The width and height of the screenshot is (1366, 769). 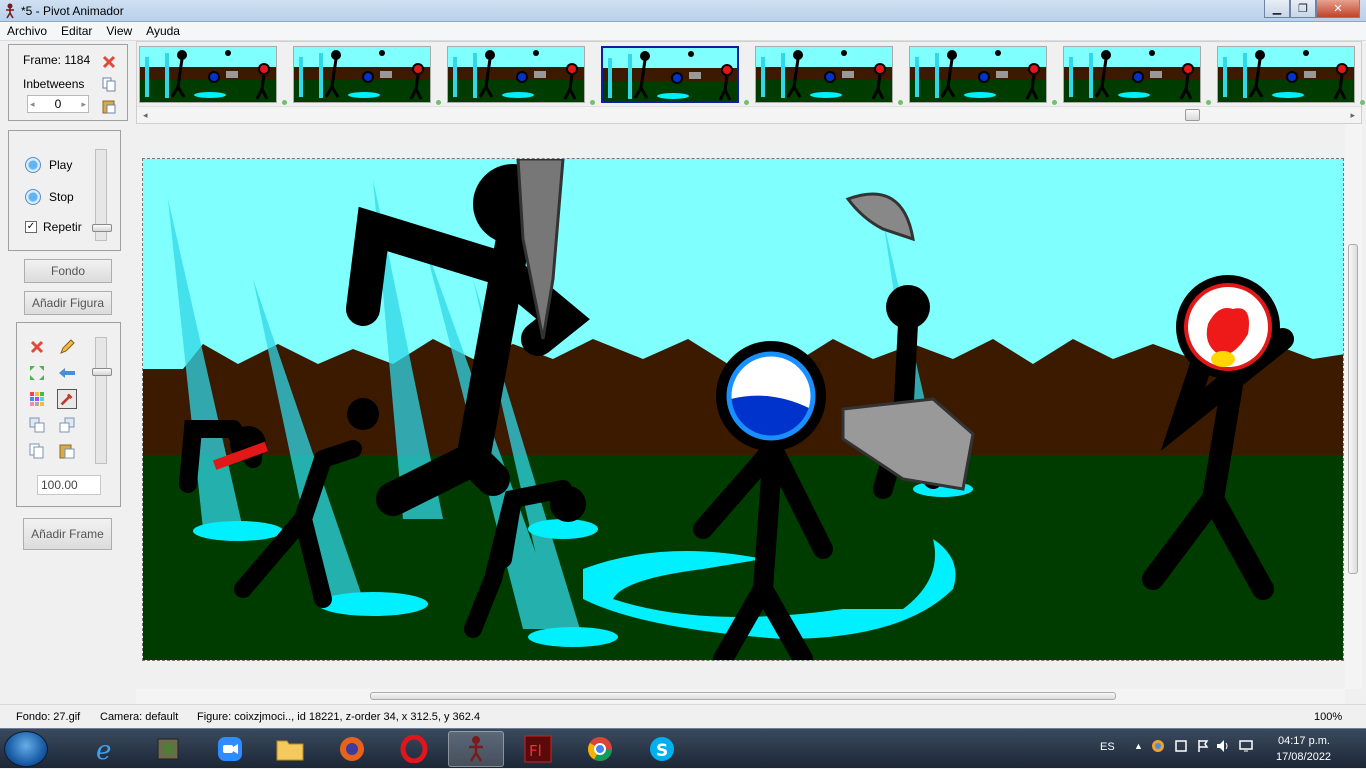 I want to click on canvas-horizontal-scrollbar, so click(x=740, y=696).